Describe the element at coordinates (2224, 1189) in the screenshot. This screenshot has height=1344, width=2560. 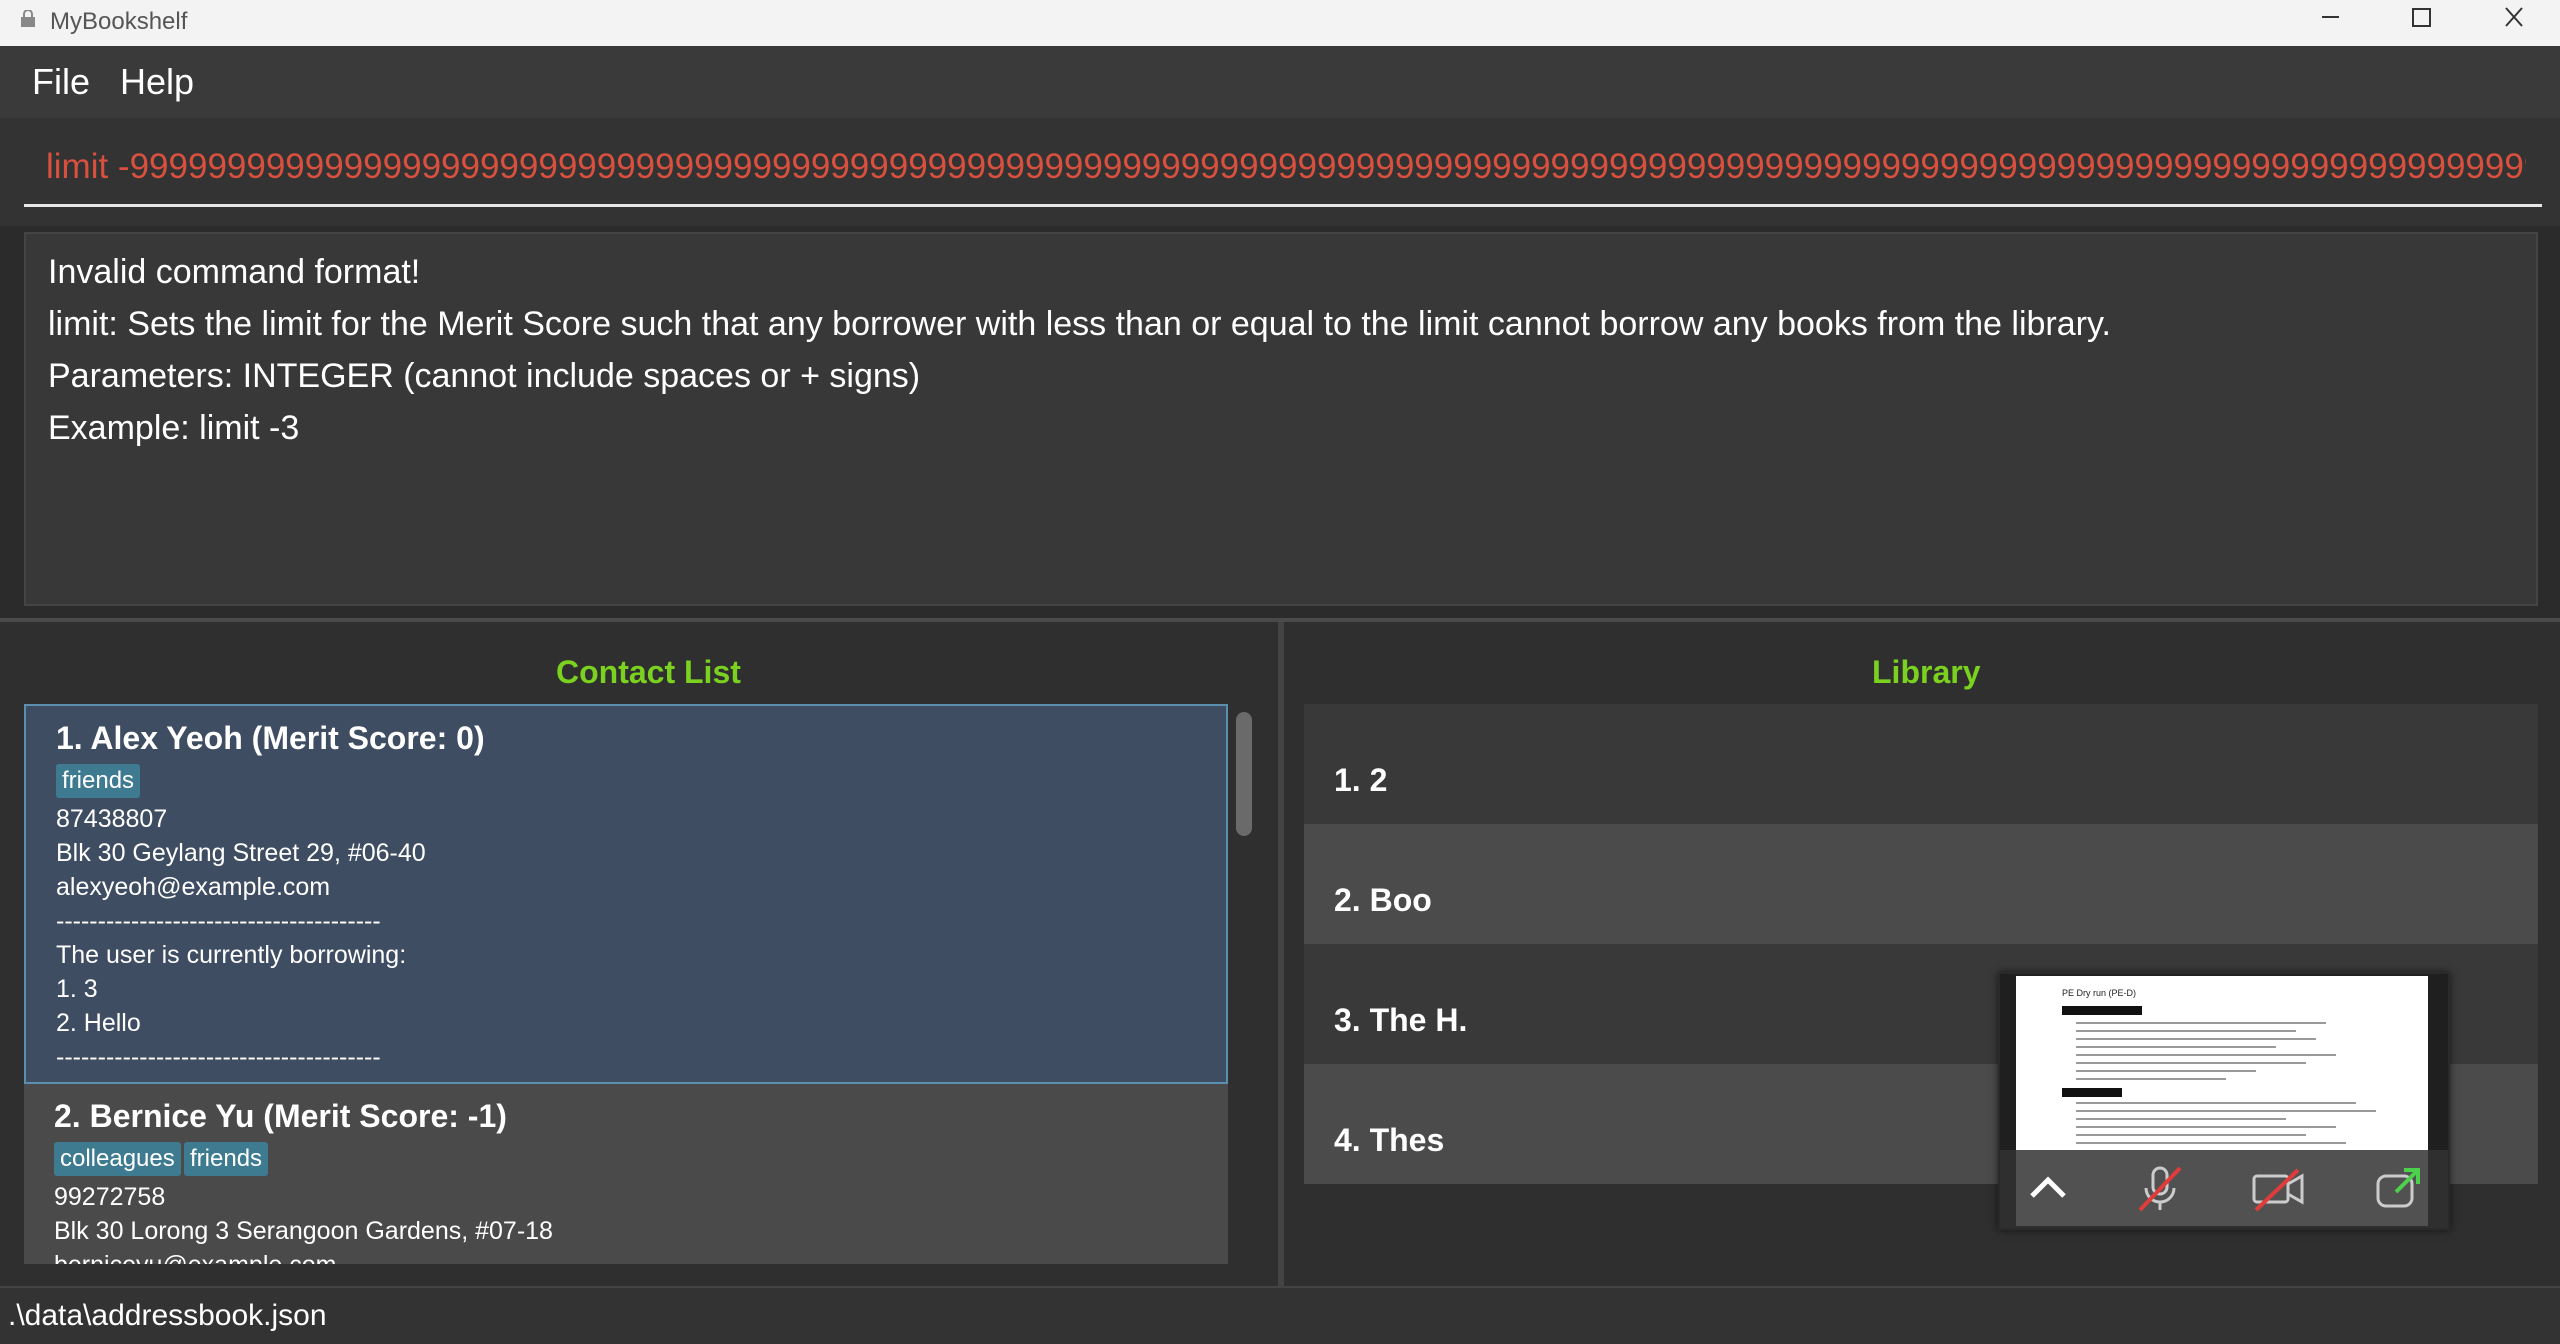
I see `meeting-controls` at that location.